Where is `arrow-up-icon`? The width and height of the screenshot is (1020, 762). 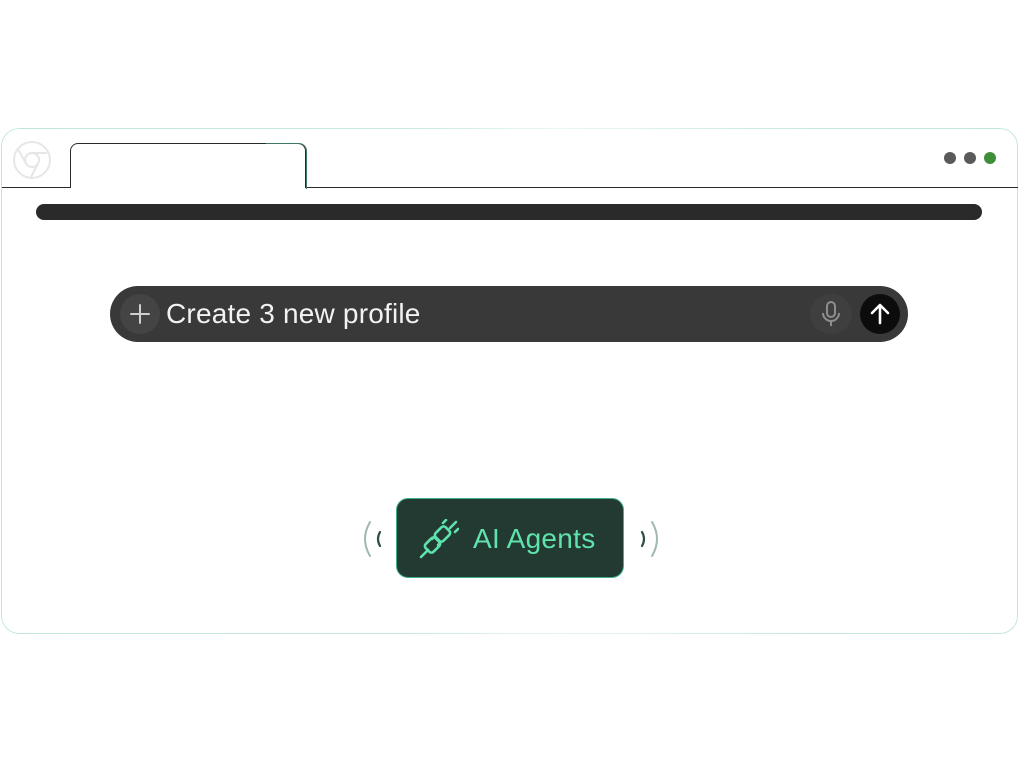 arrow-up-icon is located at coordinates (880, 314).